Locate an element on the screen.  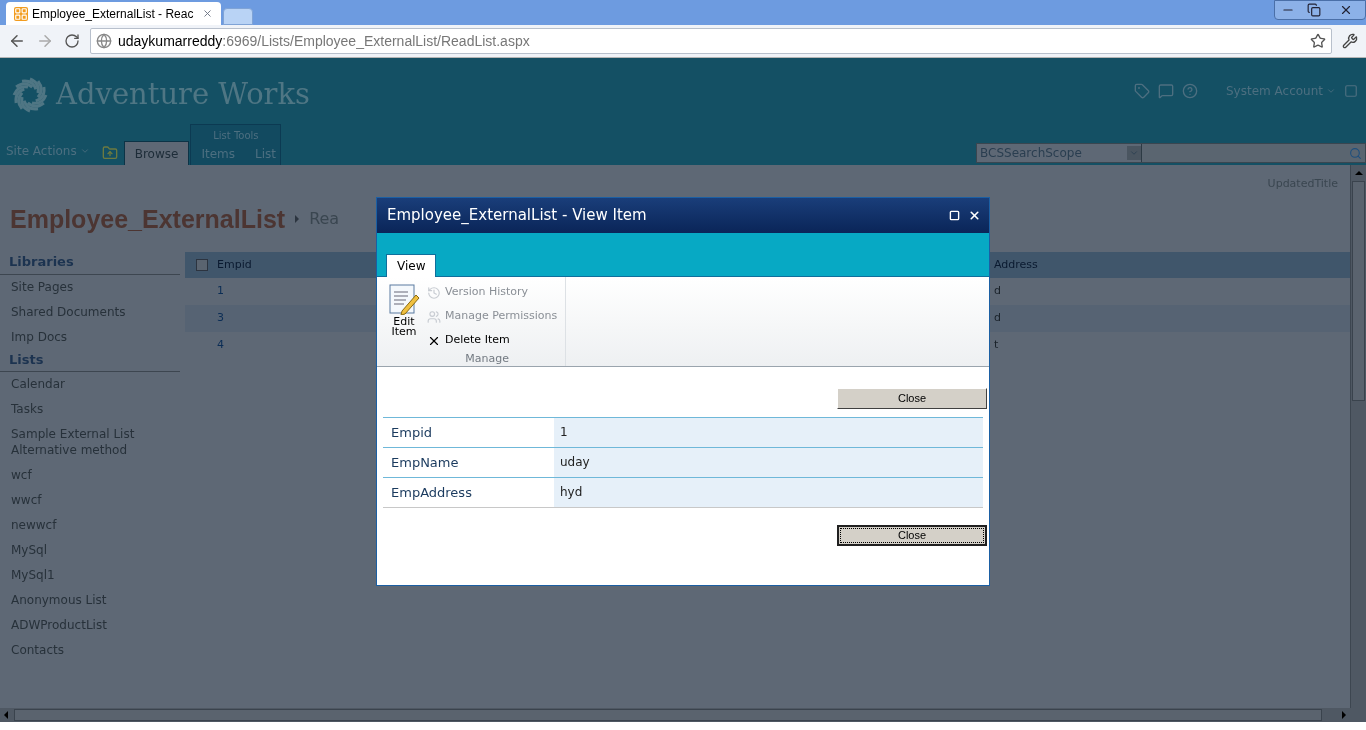
page-title: Employee_ExternalList is located at coordinates (148, 219).